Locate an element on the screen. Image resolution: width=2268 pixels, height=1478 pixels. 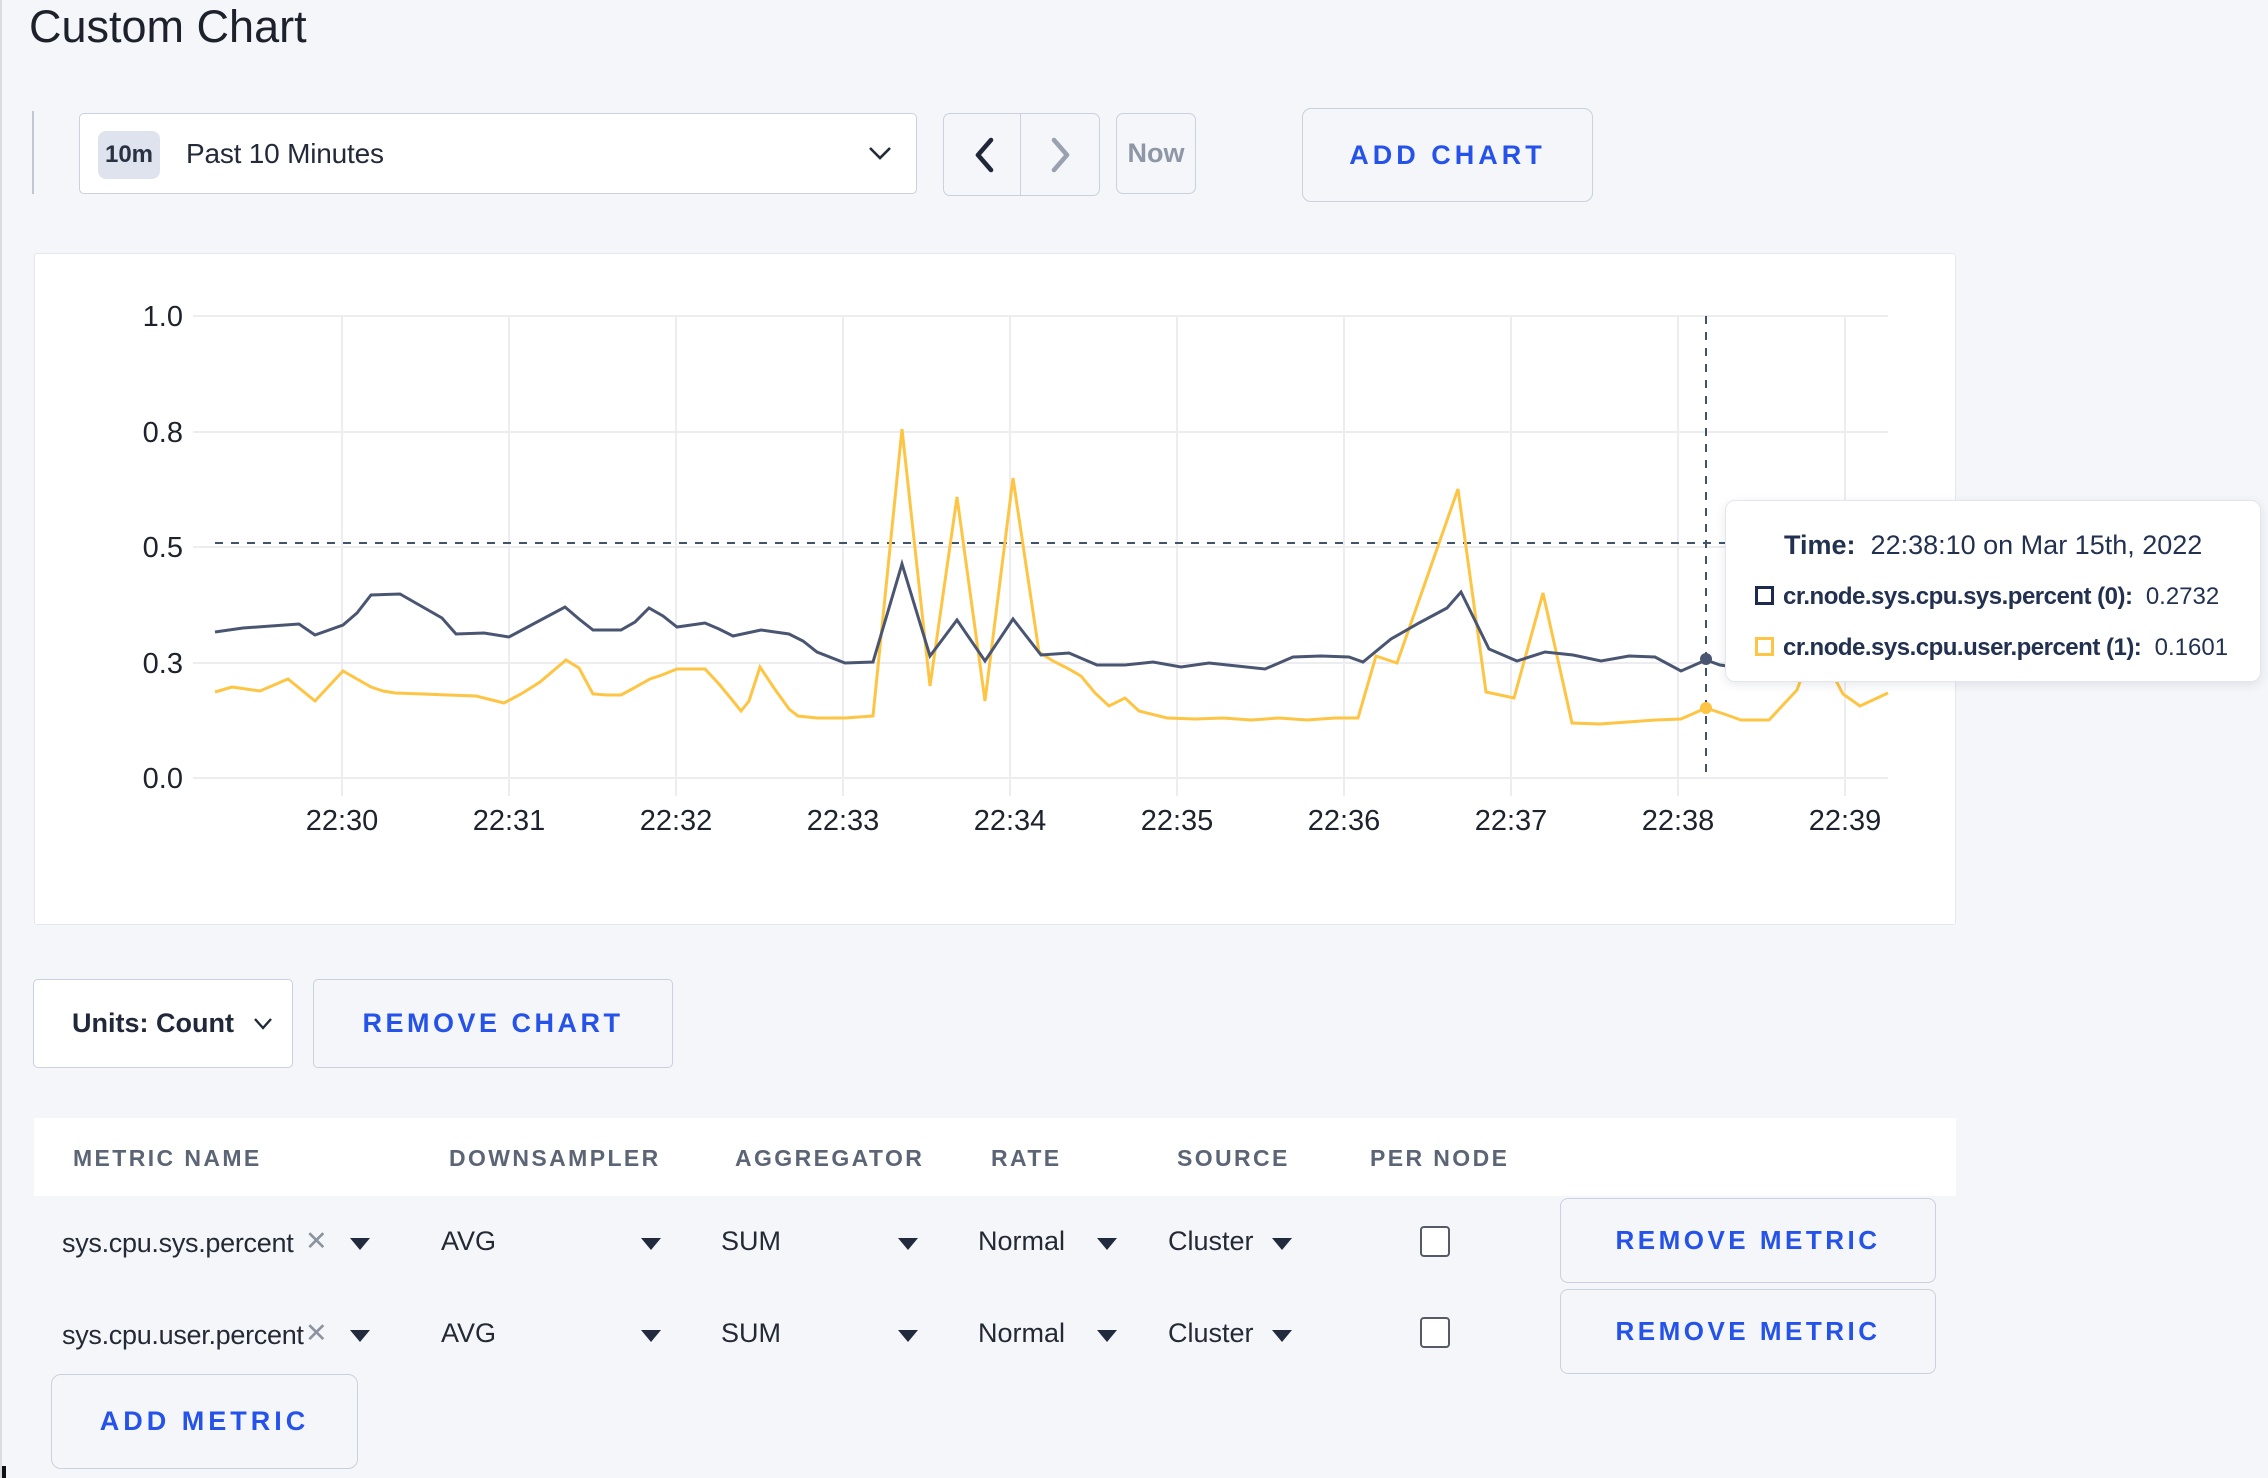
svg-text: 0.3 is located at coordinates (163, 664).